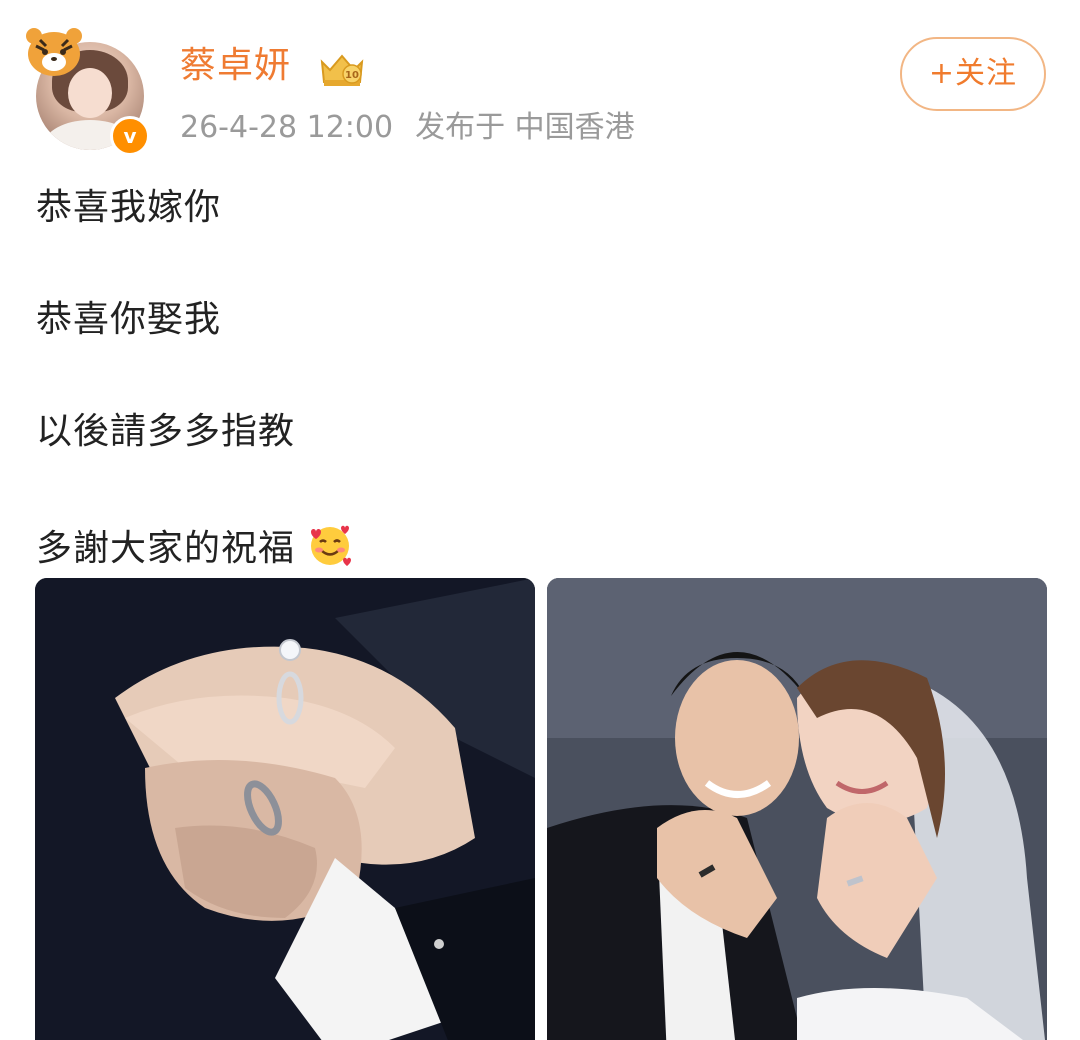 This screenshot has height=1040, width=1080. Describe the element at coordinates (331, 545) in the screenshot. I see `smiling-face-with-hearts-icon` at that location.